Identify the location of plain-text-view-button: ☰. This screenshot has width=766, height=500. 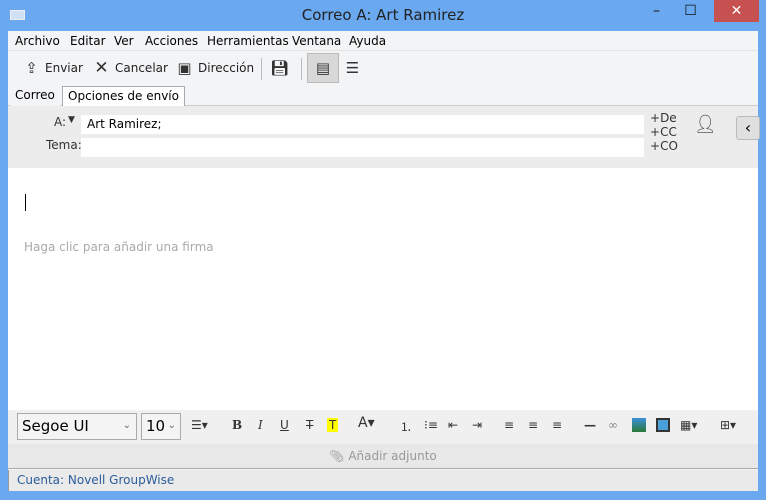
(352, 68).